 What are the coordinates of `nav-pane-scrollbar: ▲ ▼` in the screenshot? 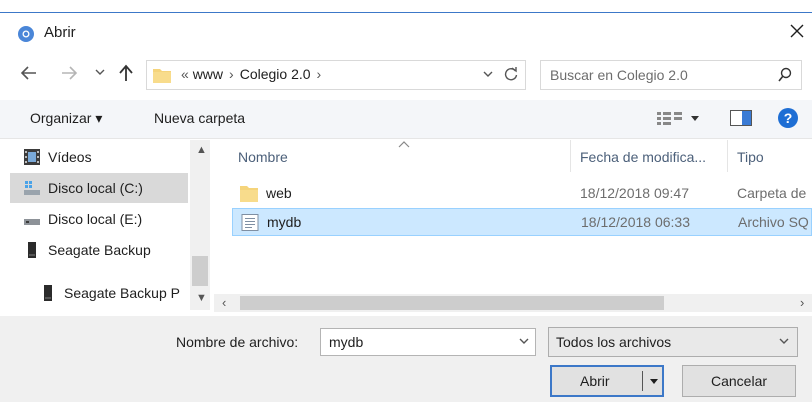 It's located at (200, 225).